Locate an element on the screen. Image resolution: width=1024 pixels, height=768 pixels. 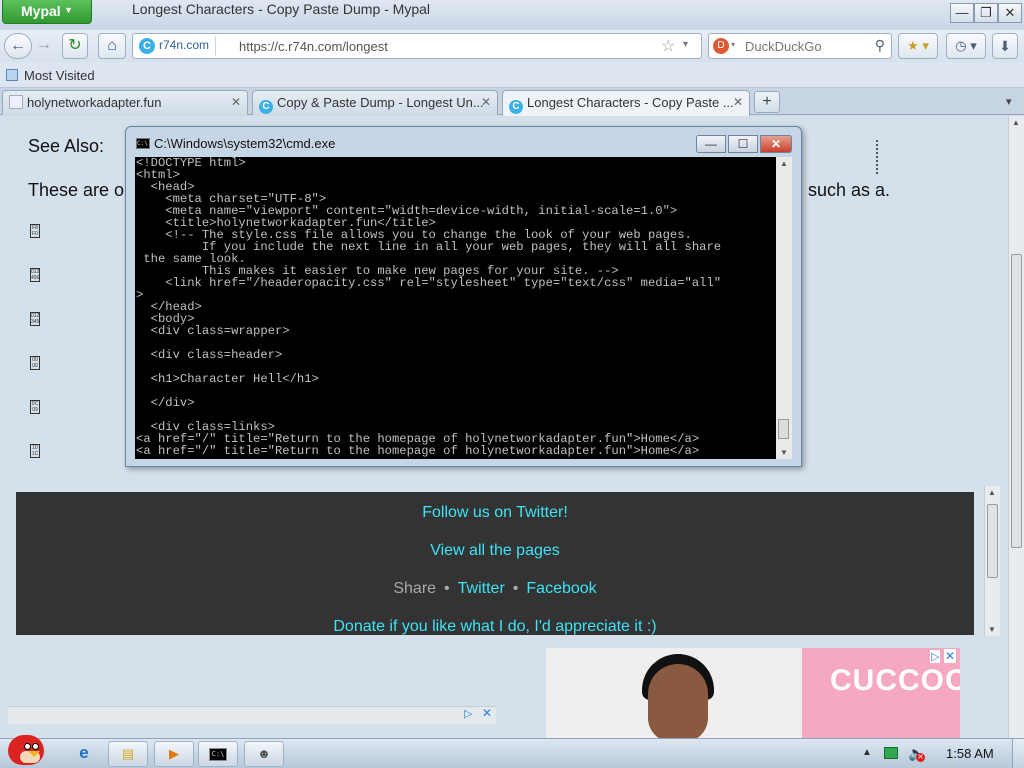
back-arrow-icon: ← is located at coordinates (18, 45).